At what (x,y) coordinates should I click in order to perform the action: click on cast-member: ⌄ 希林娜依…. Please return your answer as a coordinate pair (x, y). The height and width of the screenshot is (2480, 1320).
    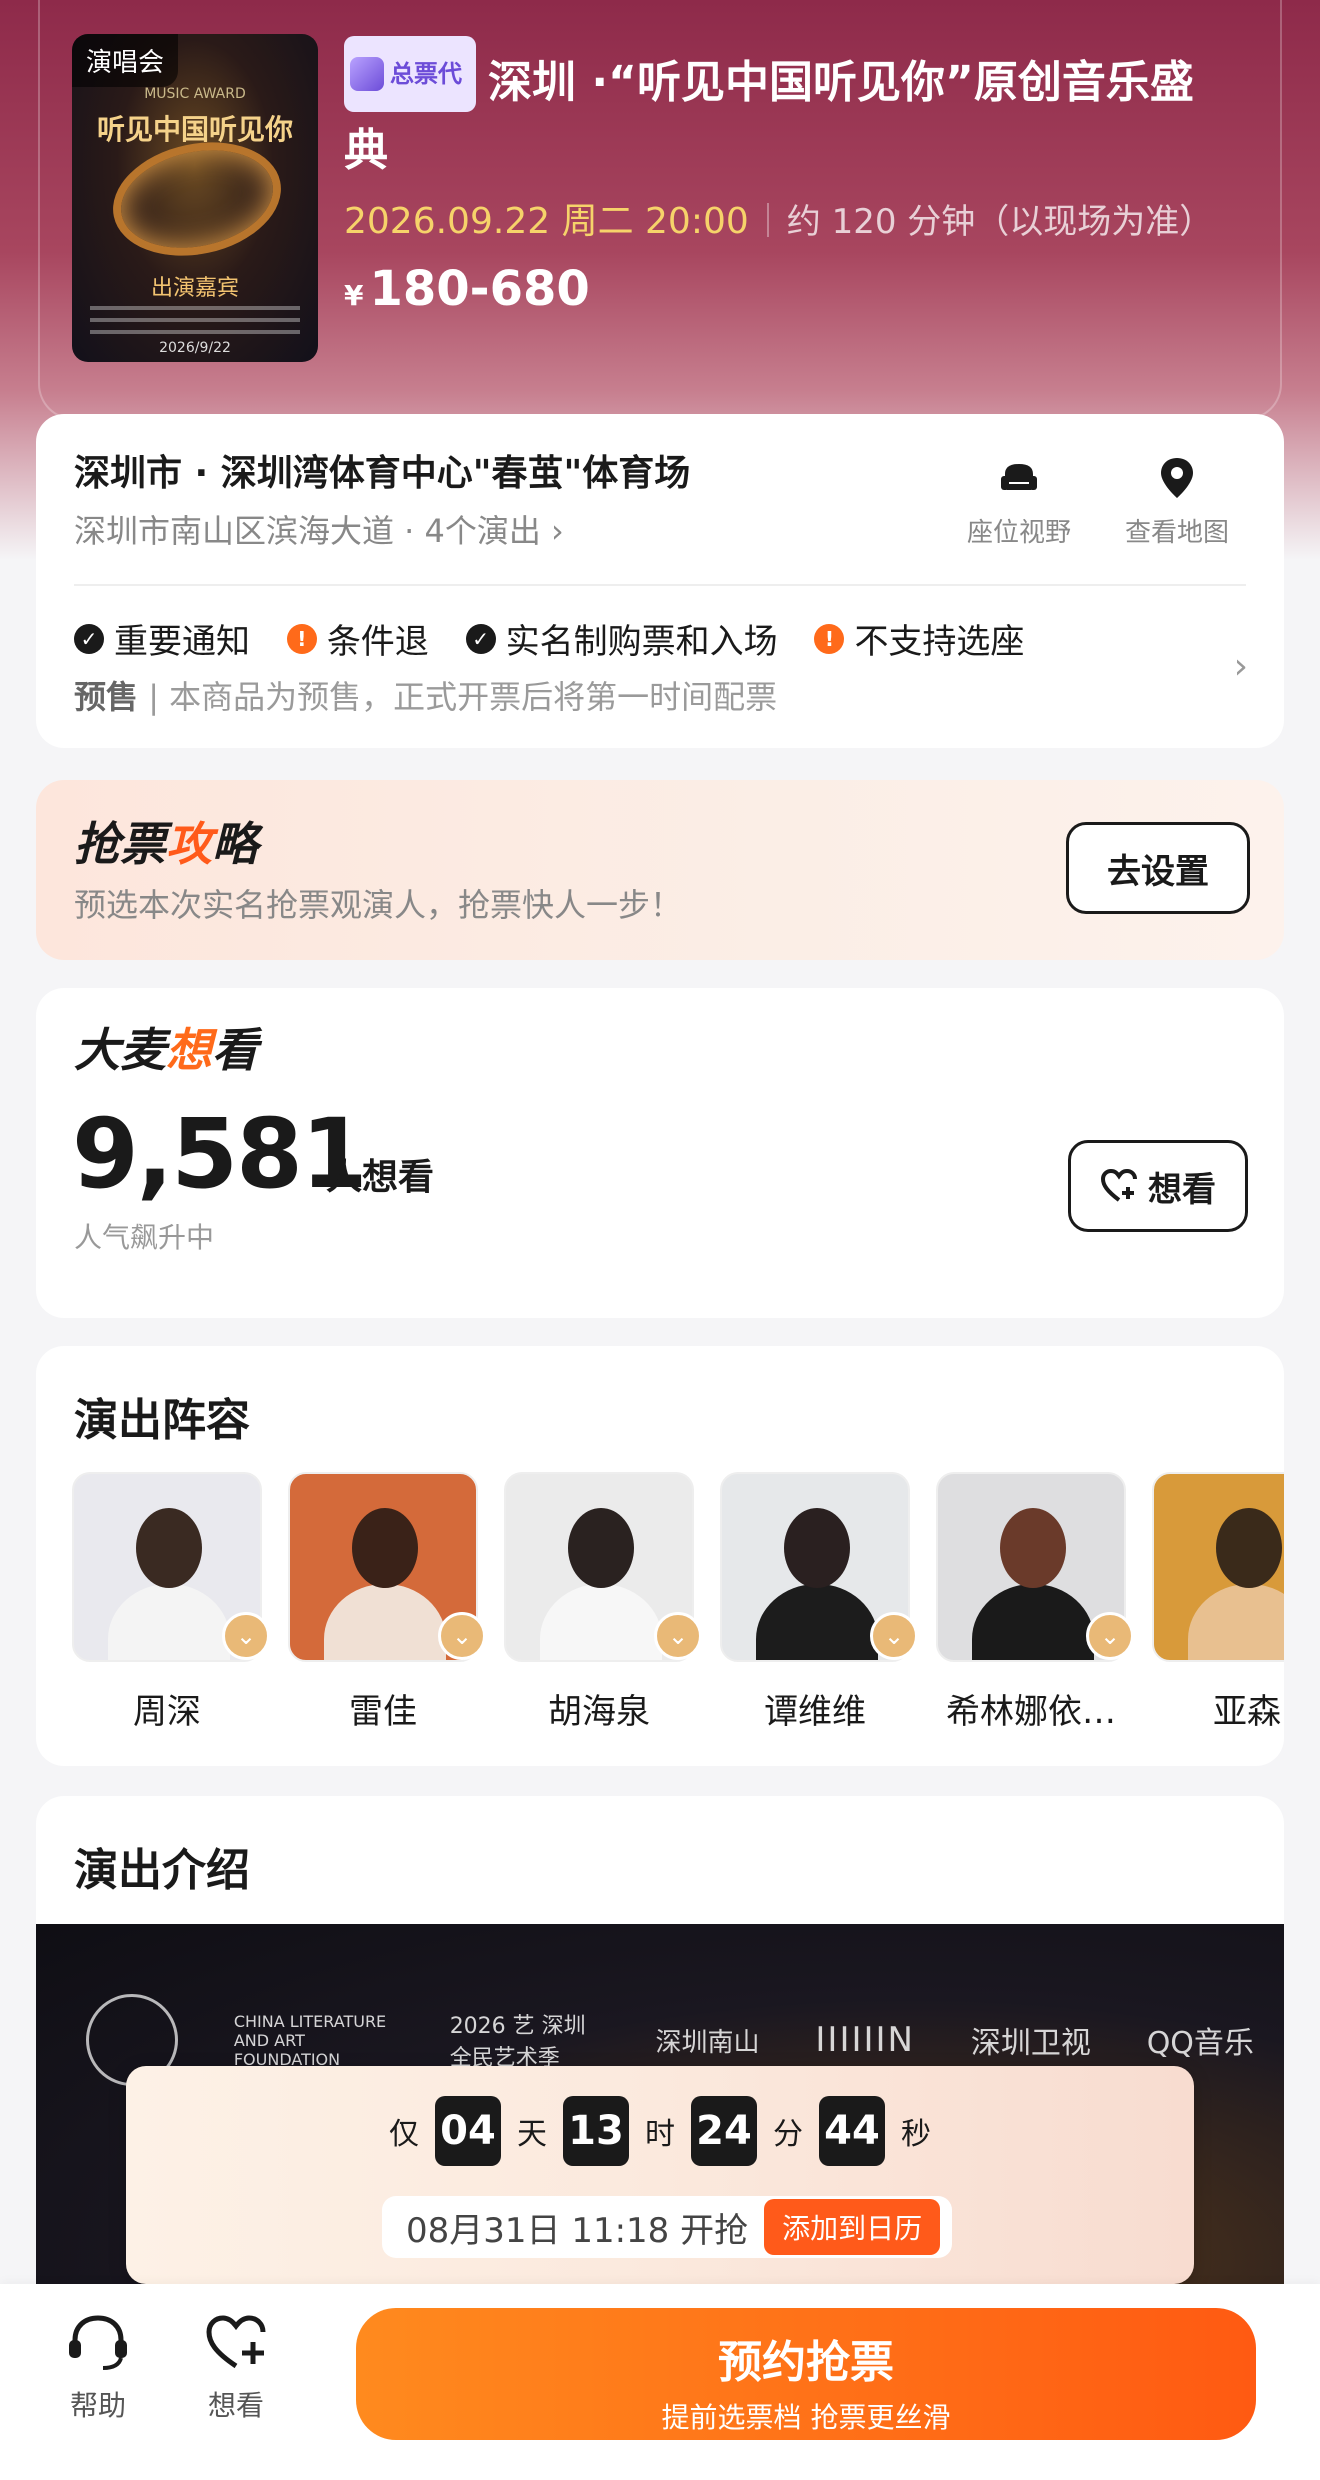
    Looking at the image, I should click on (1035, 1602).